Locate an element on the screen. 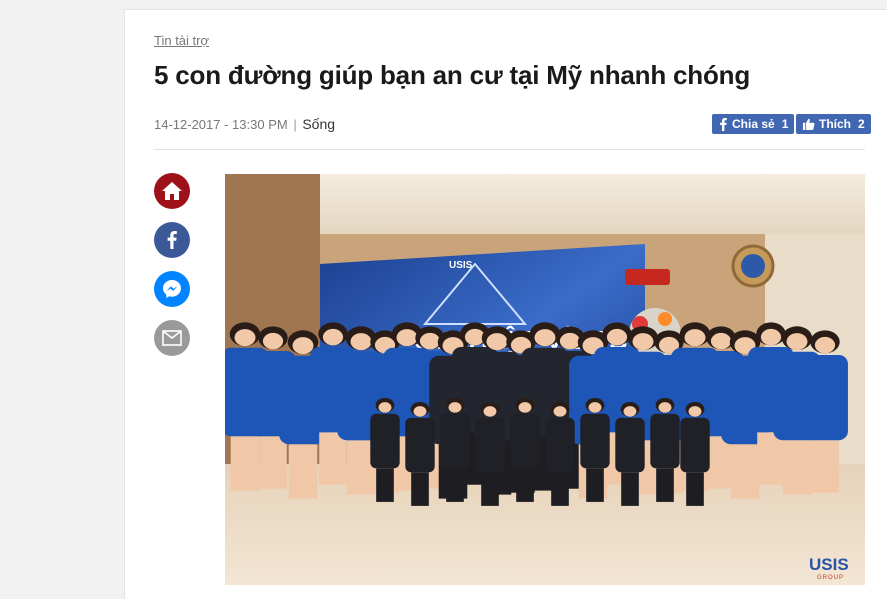 This screenshot has width=887, height=599. messenger-share-button is located at coordinates (172, 289).